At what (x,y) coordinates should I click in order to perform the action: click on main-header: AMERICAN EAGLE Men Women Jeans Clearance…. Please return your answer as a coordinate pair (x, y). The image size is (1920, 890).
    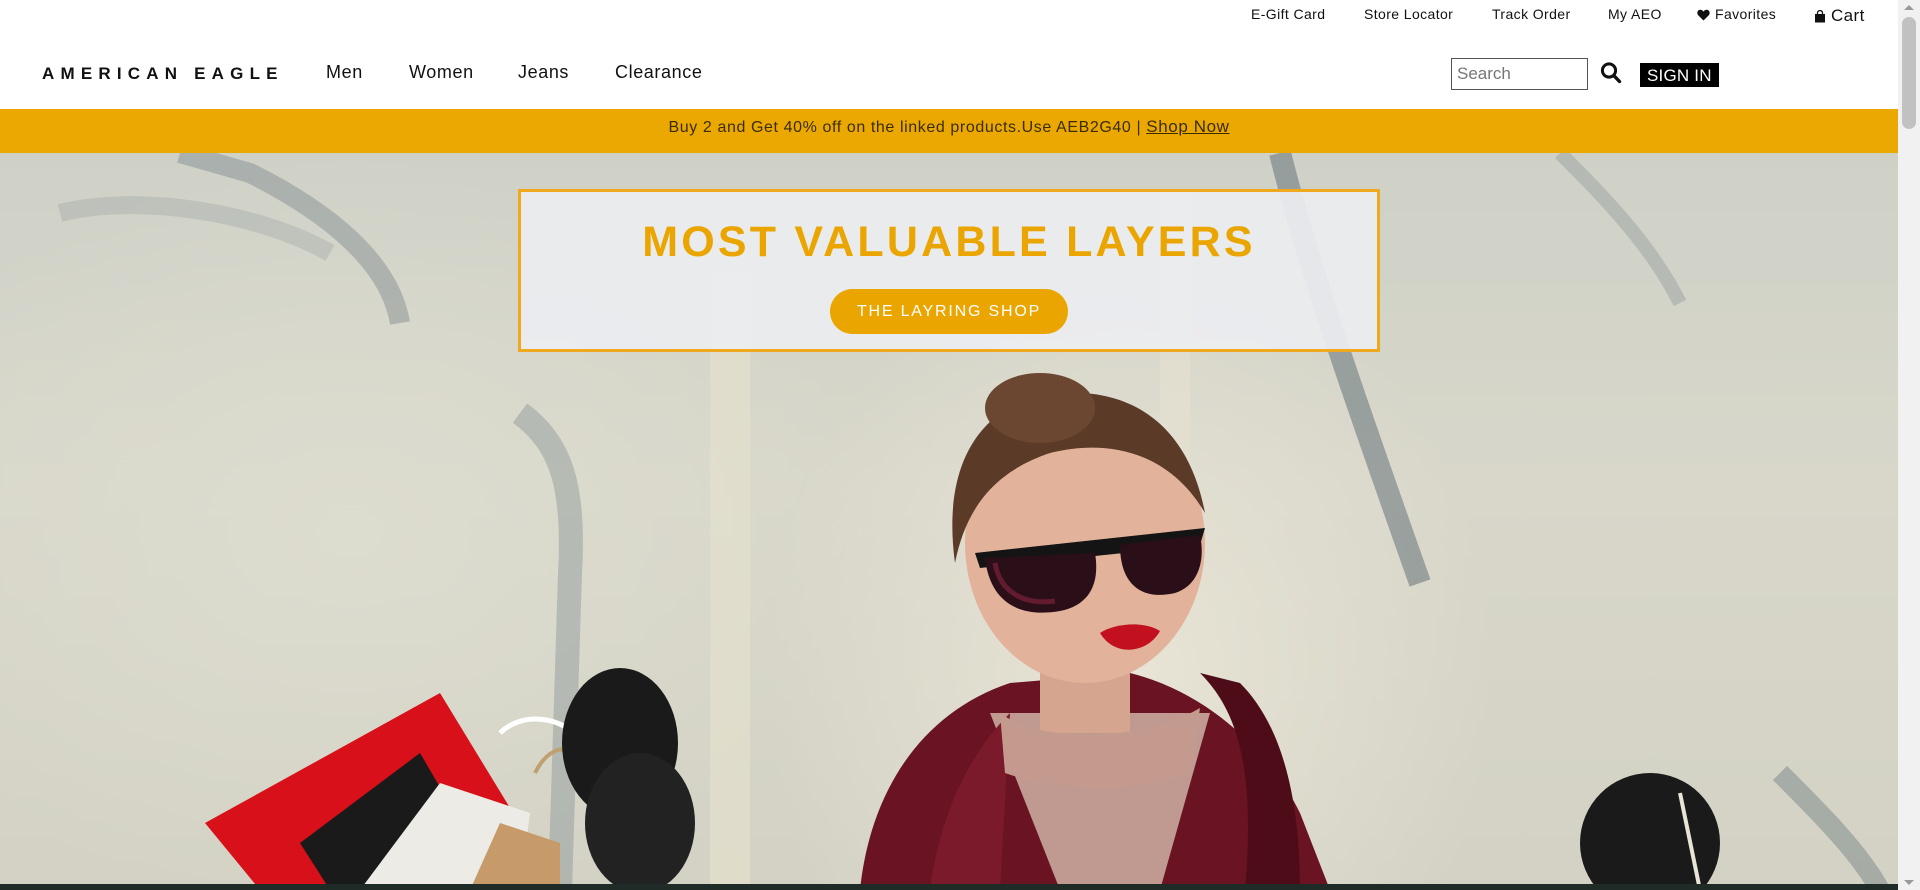
    Looking at the image, I should click on (949, 69).